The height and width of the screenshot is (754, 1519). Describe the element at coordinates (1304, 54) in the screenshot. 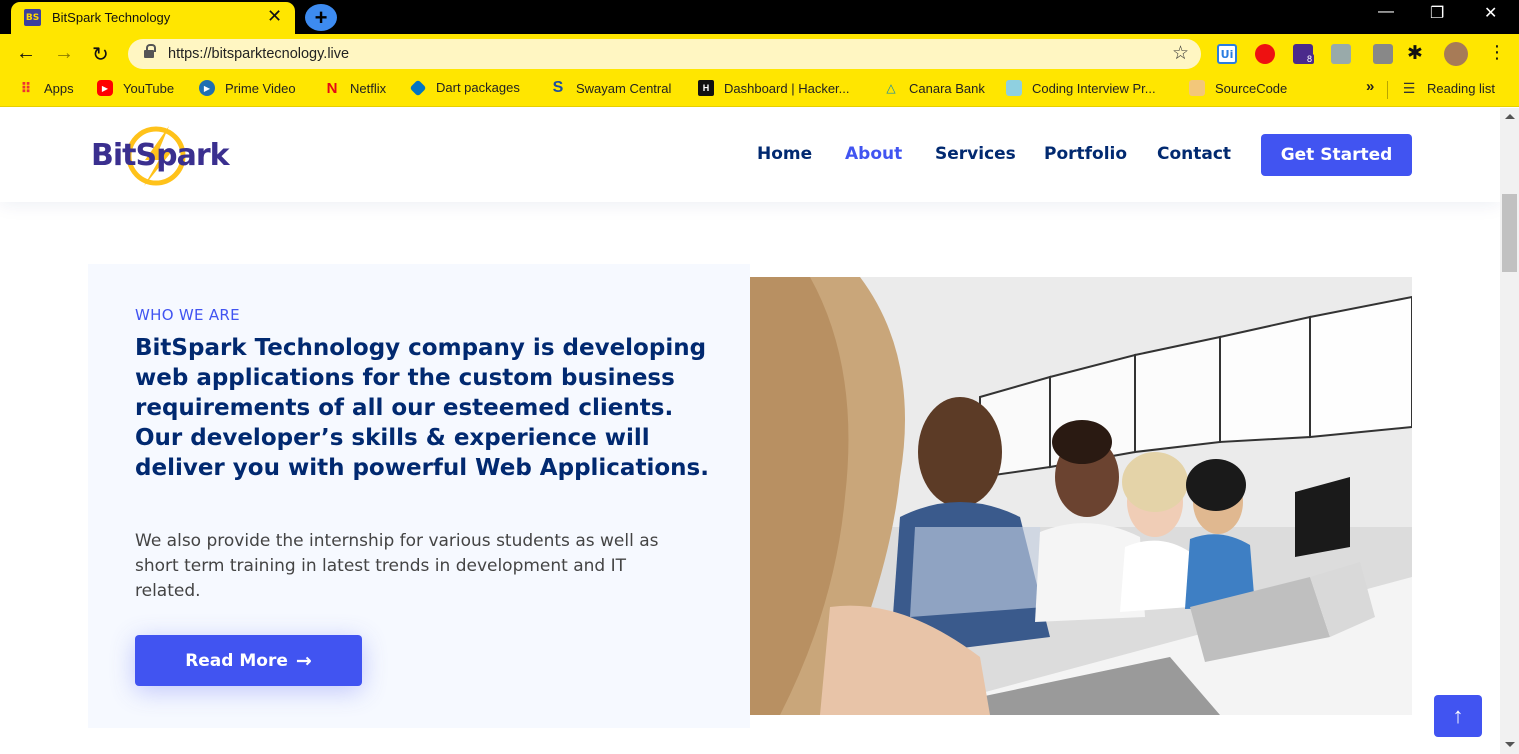

I see `graduation-extension-icon: 8` at that location.